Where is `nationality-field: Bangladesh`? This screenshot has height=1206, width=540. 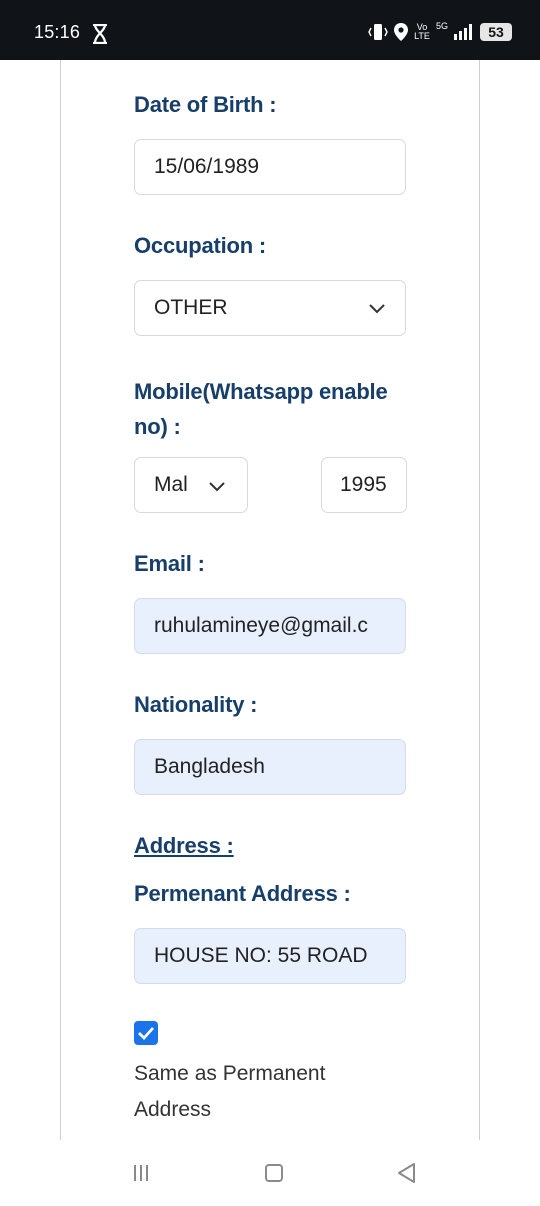
nationality-field: Bangladesh is located at coordinates (270, 767).